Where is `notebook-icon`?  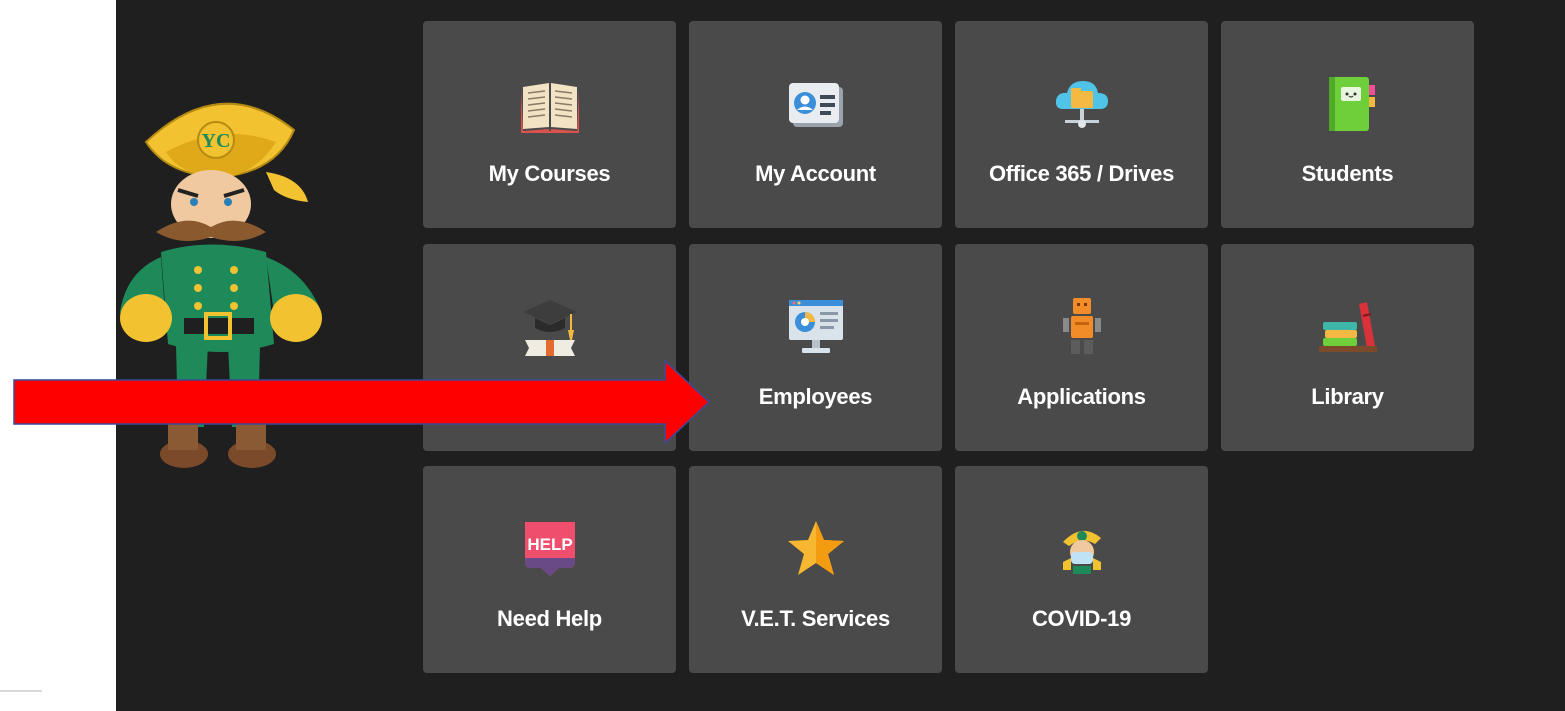 notebook-icon is located at coordinates (1348, 104).